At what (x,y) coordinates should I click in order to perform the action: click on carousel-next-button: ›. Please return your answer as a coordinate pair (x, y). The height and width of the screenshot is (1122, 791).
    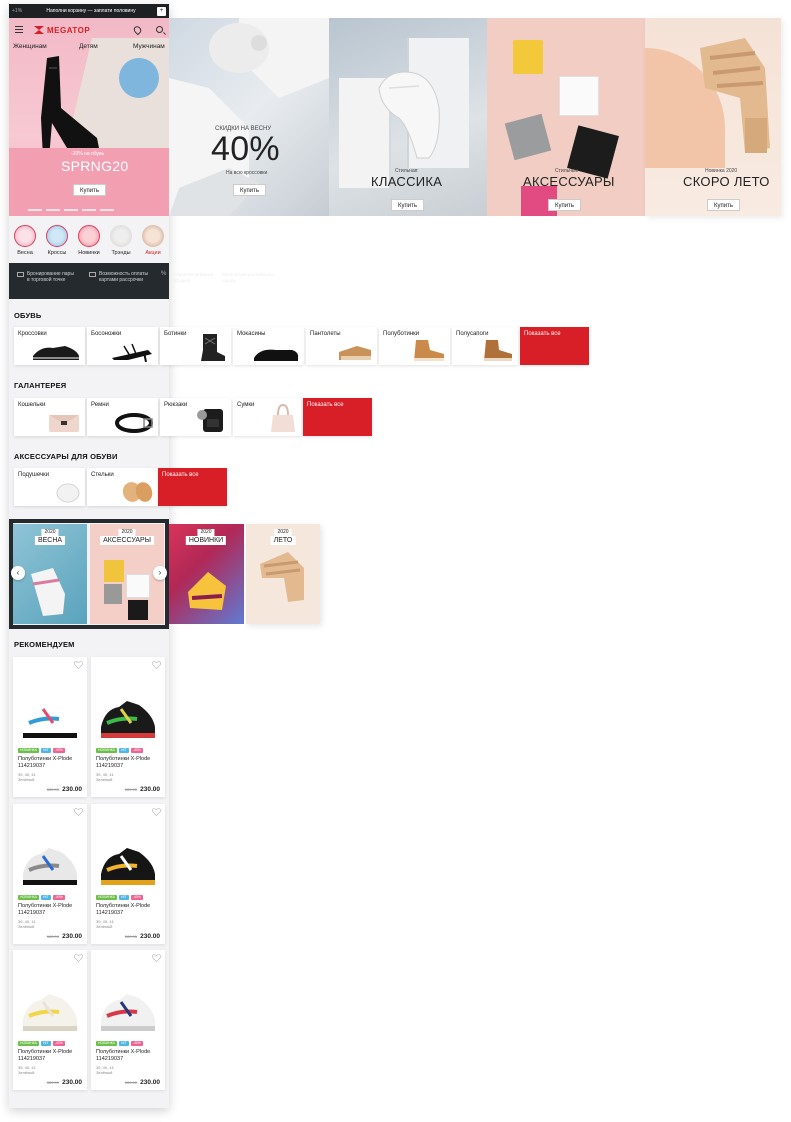
    Looking at the image, I should click on (160, 573).